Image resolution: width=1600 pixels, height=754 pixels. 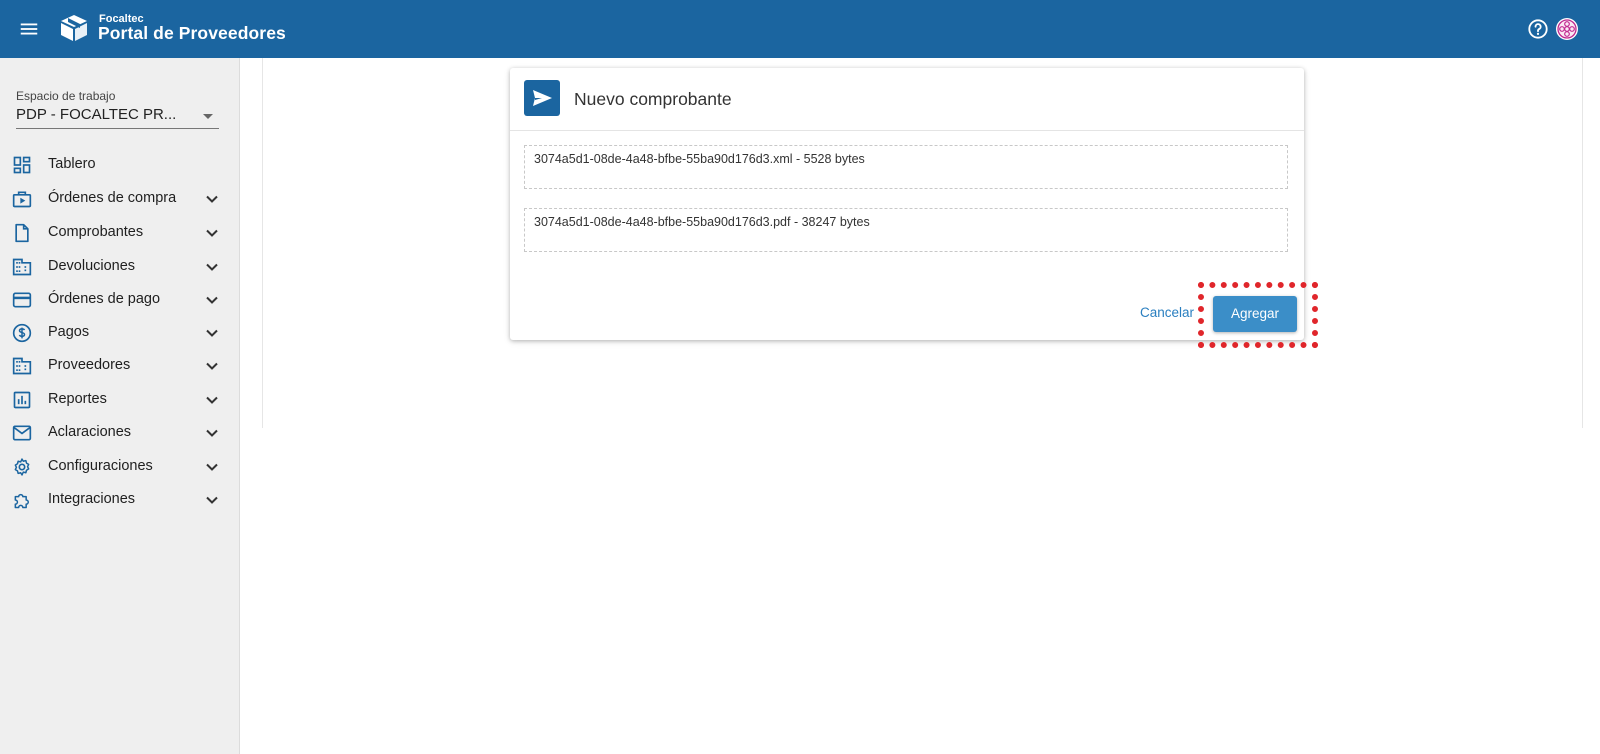 What do you see at coordinates (22, 300) in the screenshot?
I see `credit-card-icon` at bounding box center [22, 300].